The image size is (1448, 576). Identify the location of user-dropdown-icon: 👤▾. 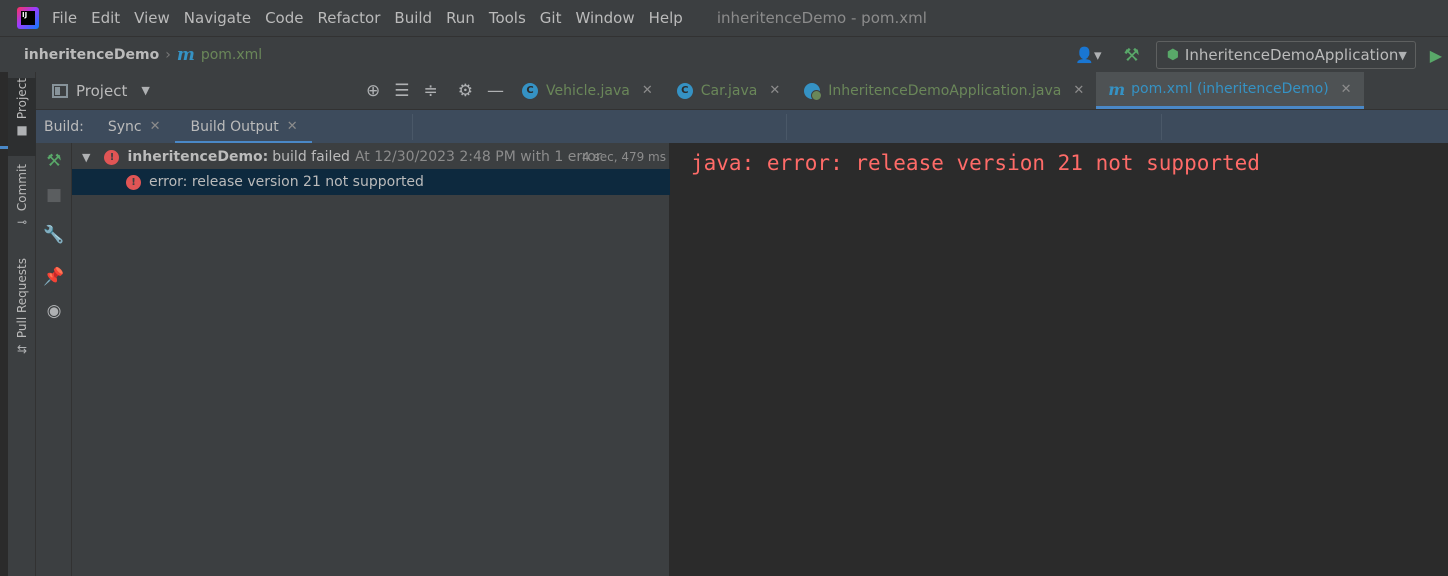
(1088, 55).